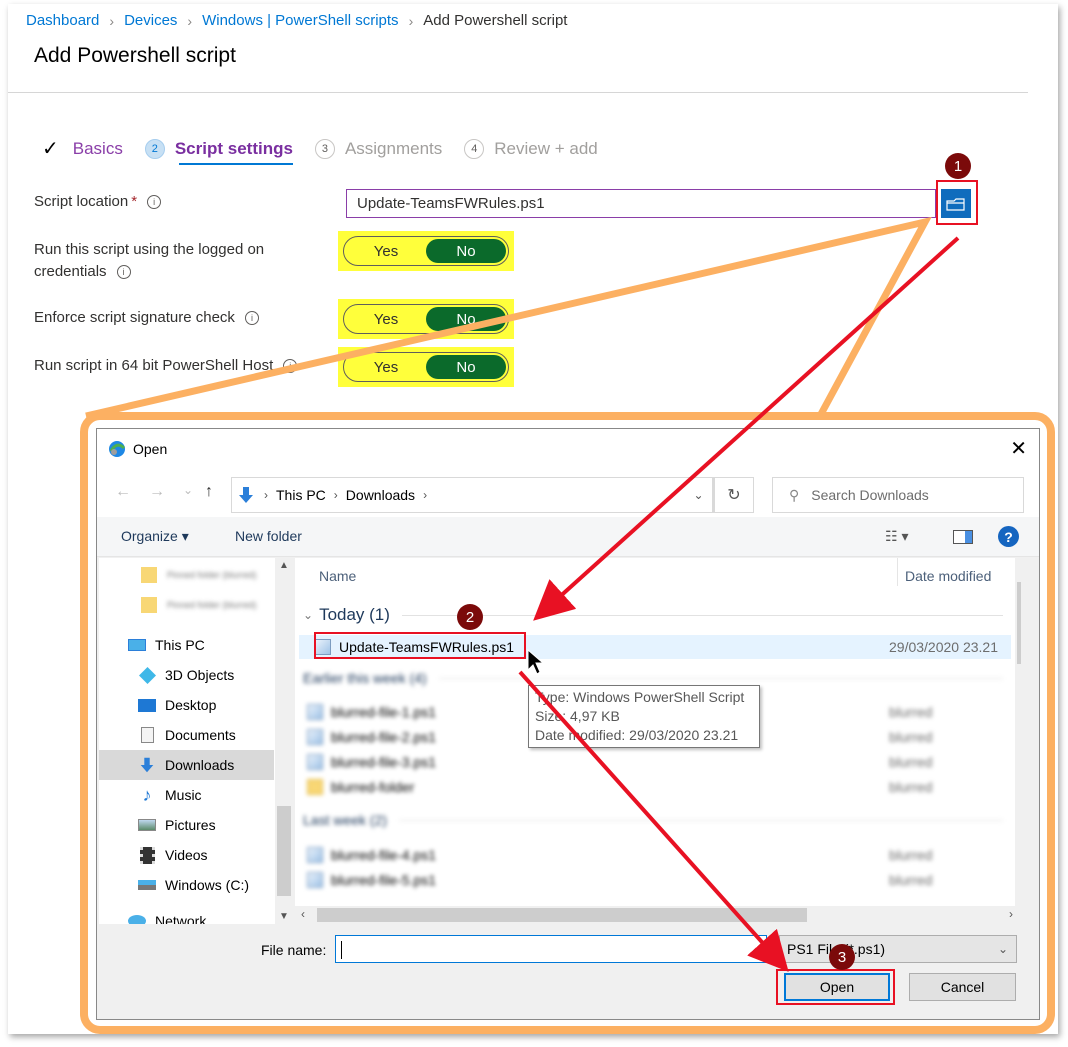 The height and width of the screenshot is (1047, 1068). What do you see at coordinates (186, 675) in the screenshot?
I see `nav-item-3d-objects: 3D Objects` at bounding box center [186, 675].